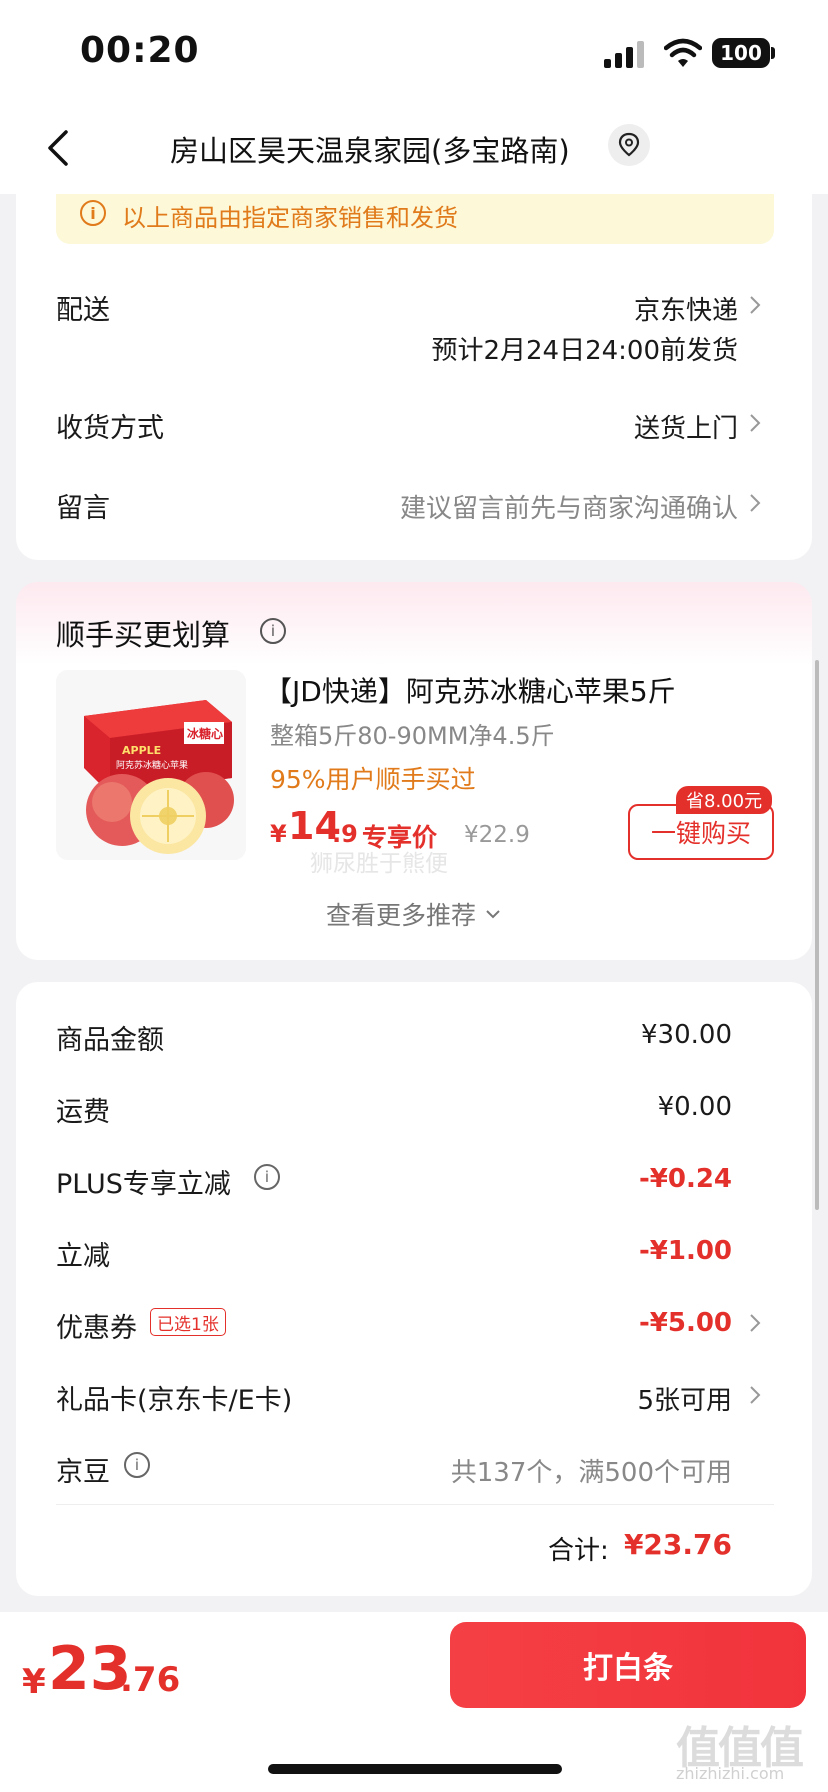 The width and height of the screenshot is (828, 1792). Describe the element at coordinates (83, 1112) in the screenshot. I see `shipping-label: 运费` at that location.